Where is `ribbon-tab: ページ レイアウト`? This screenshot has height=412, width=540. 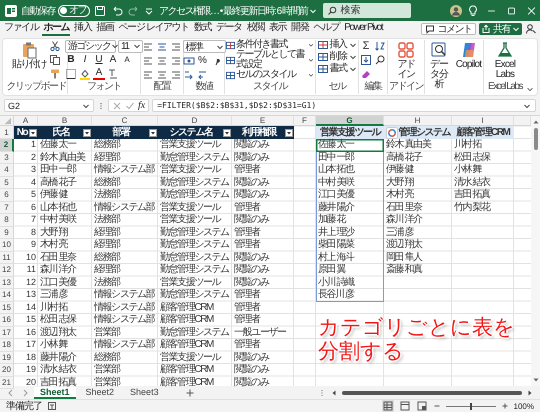
ribbon-tab: ページ レイアウト is located at coordinates (154, 29).